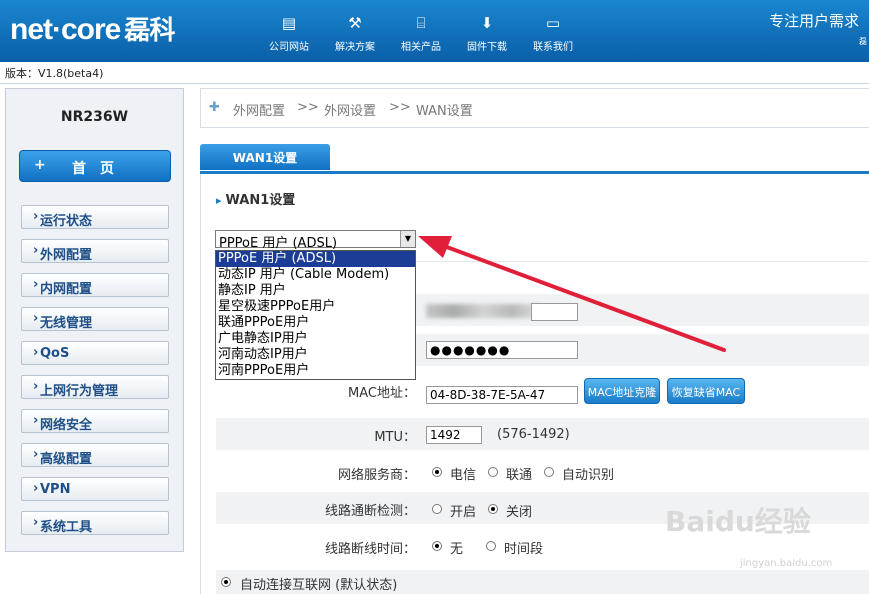 The image size is (869, 594). Describe the element at coordinates (580, 296) in the screenshot. I see `arrow-shaft` at that location.